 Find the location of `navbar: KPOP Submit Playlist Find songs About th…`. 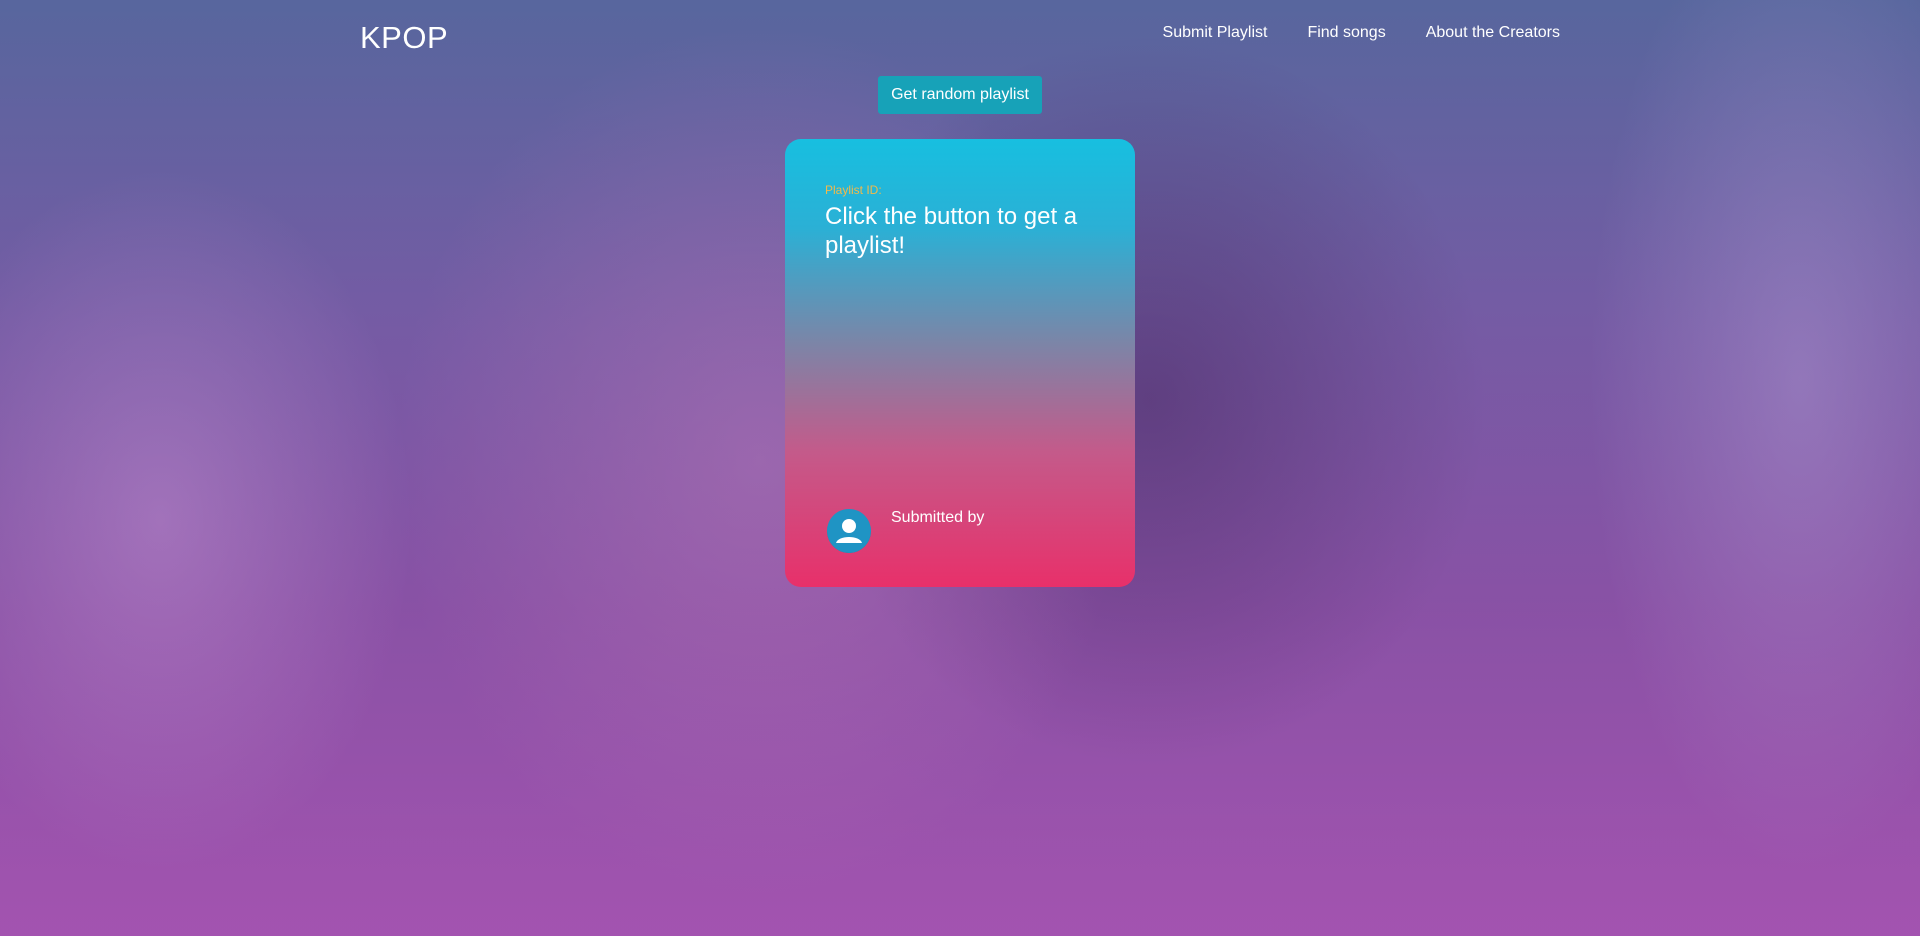

navbar: KPOP Submit Playlist Find songs About th… is located at coordinates (960, 36).